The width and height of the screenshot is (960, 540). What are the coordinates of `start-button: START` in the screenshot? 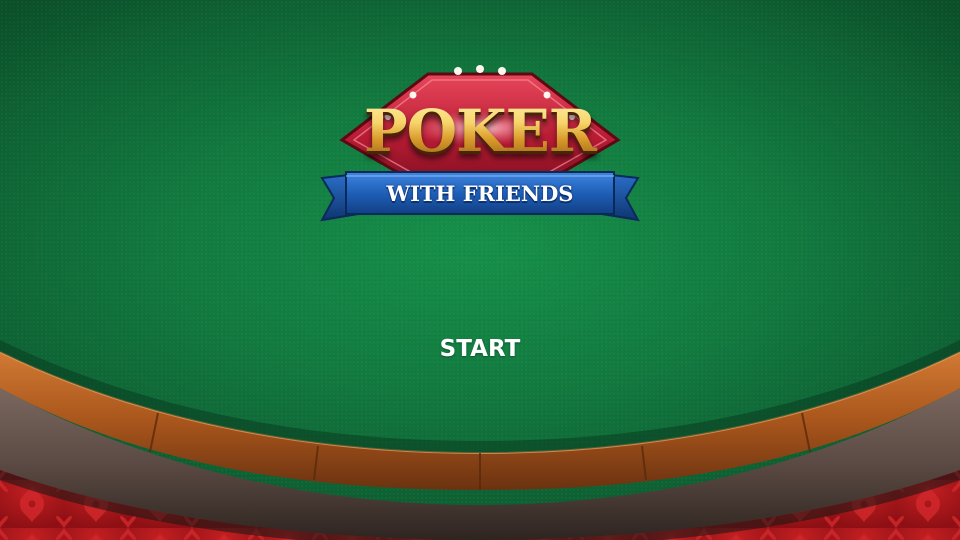 It's located at (480, 349).